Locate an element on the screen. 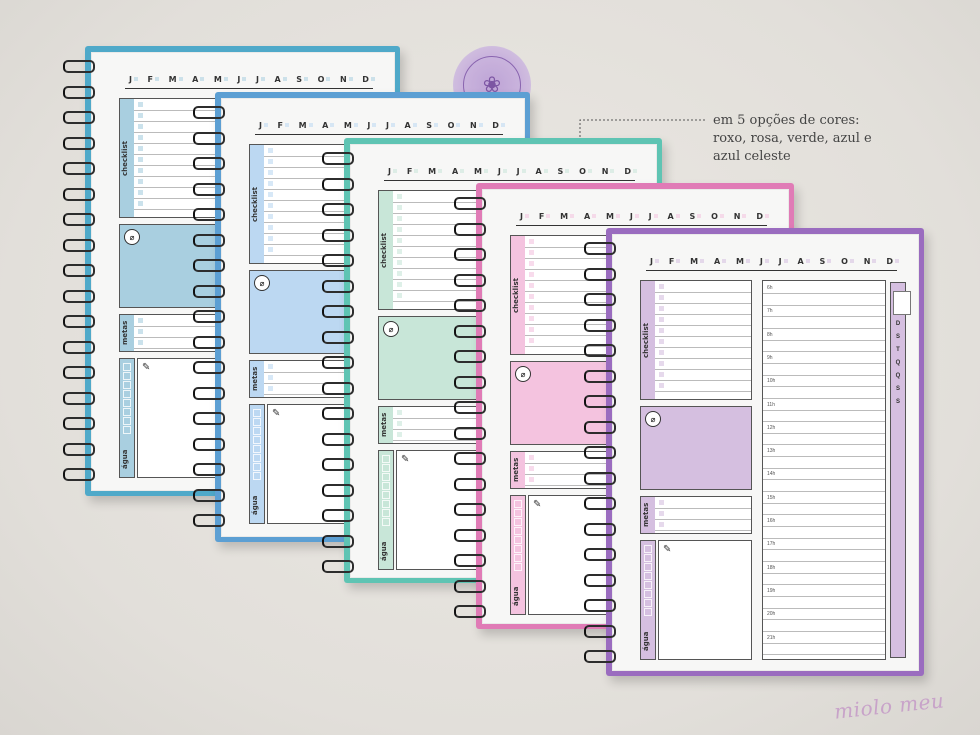 The width and height of the screenshot is (980, 735). weekday-letter: D is located at coordinates (898, 324).